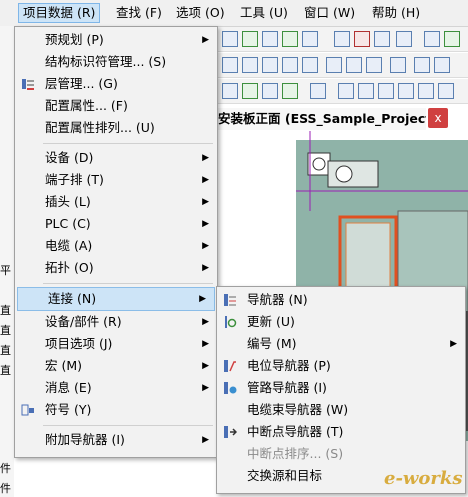 The image size is (468, 497). Describe the element at coordinates (28, 84) in the screenshot. I see `layer-management-icon` at that location.